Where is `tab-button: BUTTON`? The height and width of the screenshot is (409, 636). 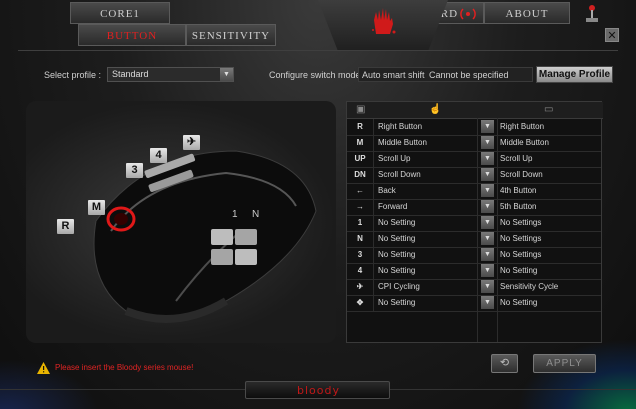
tab-button: BUTTON is located at coordinates (132, 35).